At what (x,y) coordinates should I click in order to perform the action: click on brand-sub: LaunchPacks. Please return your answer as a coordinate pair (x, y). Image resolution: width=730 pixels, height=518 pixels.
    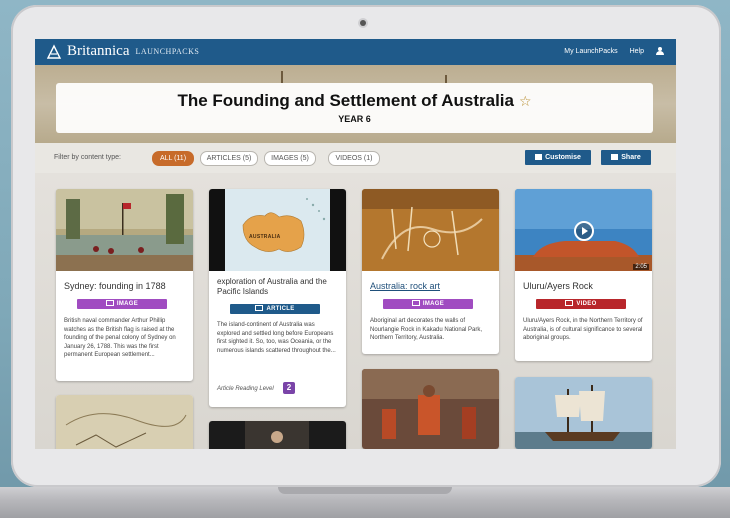
    Looking at the image, I should click on (167, 51).